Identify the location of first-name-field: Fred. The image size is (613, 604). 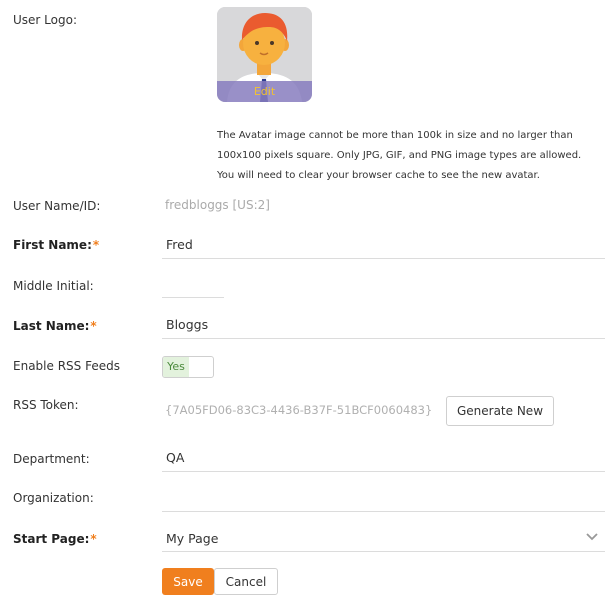
(383, 245).